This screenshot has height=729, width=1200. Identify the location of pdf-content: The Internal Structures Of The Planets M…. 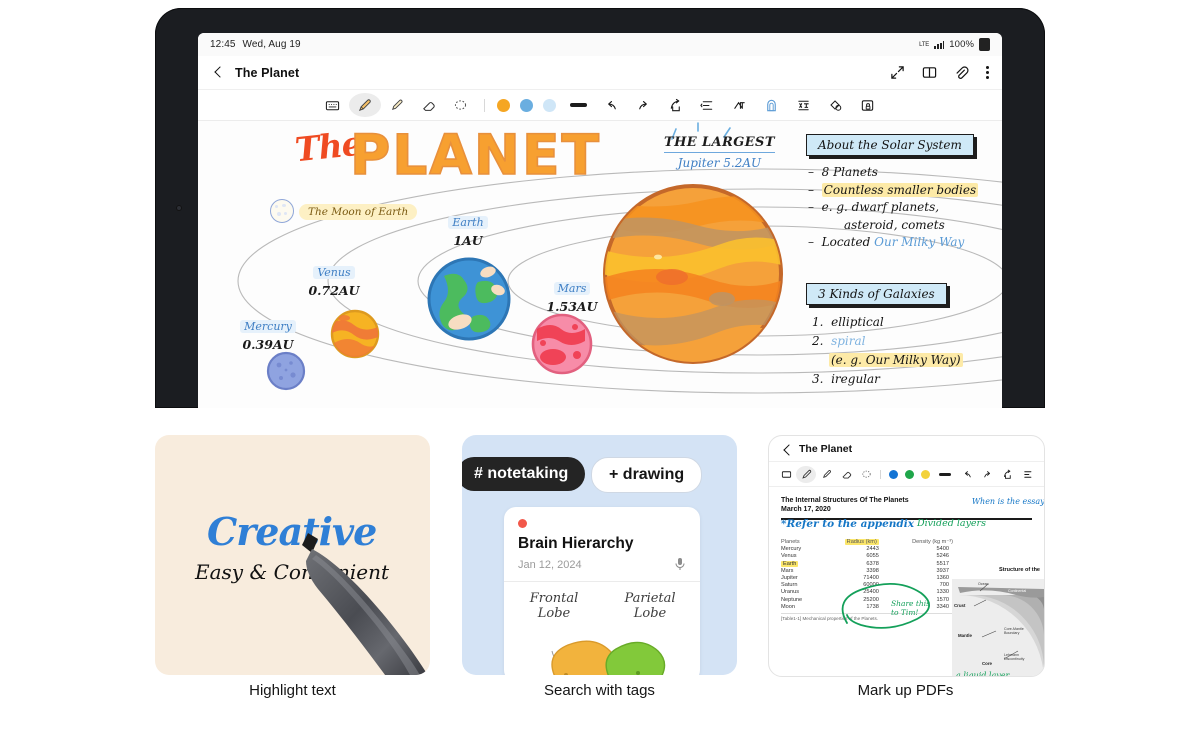
(907, 581).